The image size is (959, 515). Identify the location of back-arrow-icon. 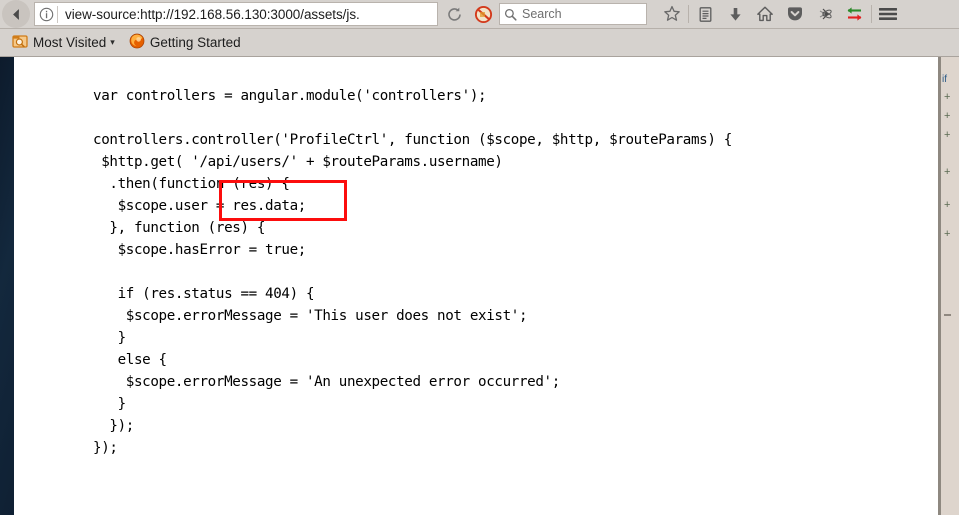
(15, 14).